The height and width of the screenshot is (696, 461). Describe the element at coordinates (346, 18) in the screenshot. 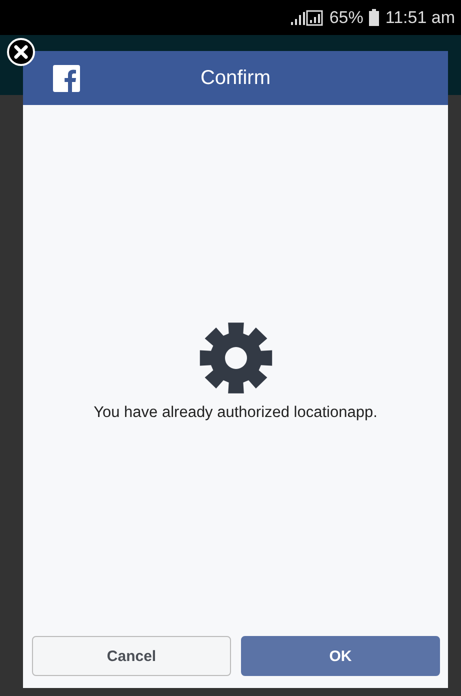

I see `battery-percent: 65%` at that location.